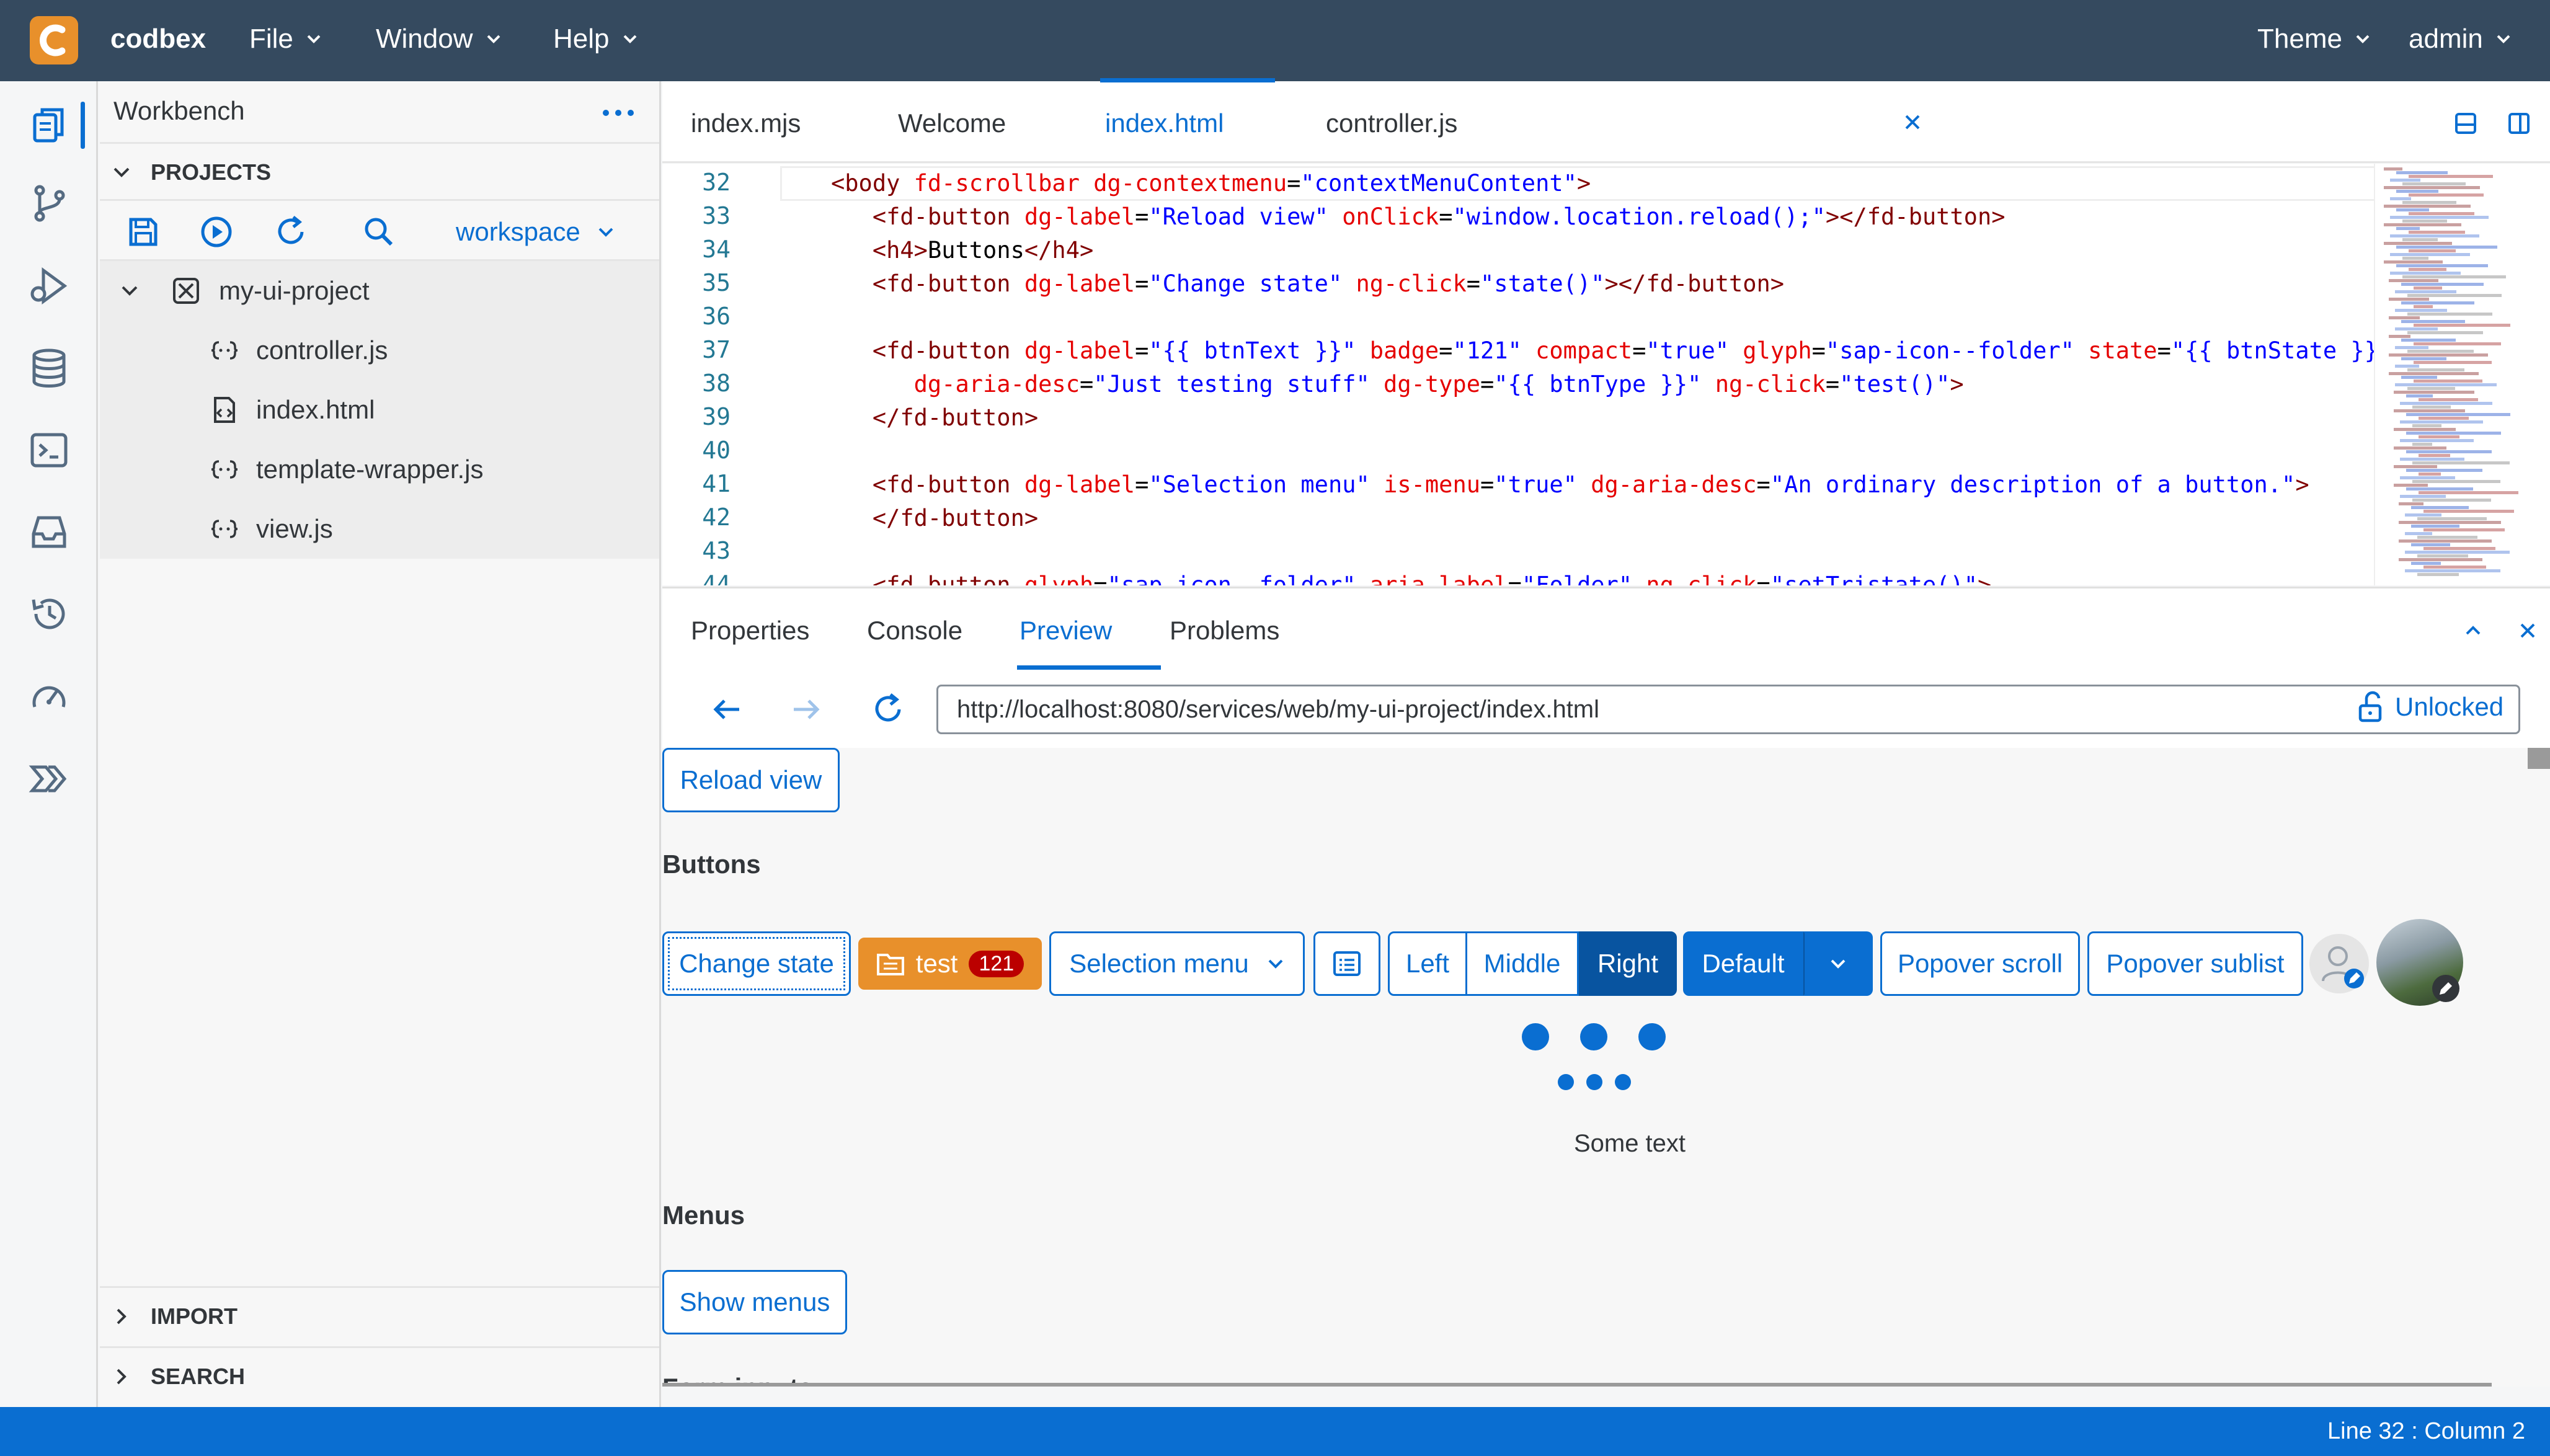 This screenshot has height=1456, width=2550. What do you see at coordinates (1743, 964) in the screenshot?
I see `default-button: Default` at bounding box center [1743, 964].